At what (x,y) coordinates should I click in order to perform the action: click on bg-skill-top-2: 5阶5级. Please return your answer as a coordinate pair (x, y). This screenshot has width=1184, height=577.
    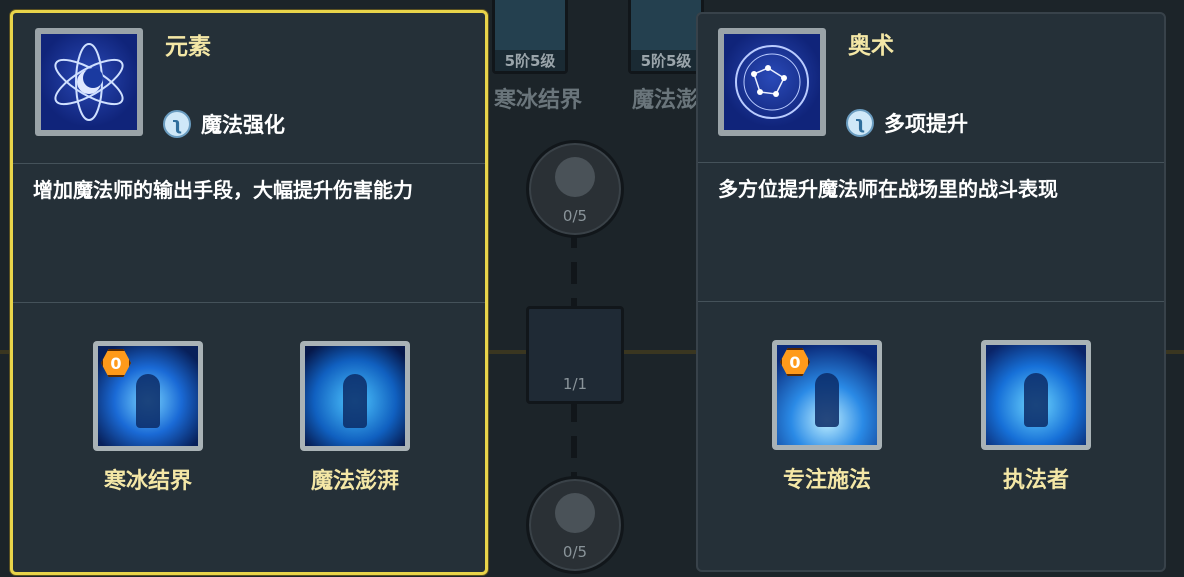
    Looking at the image, I should click on (666, 37).